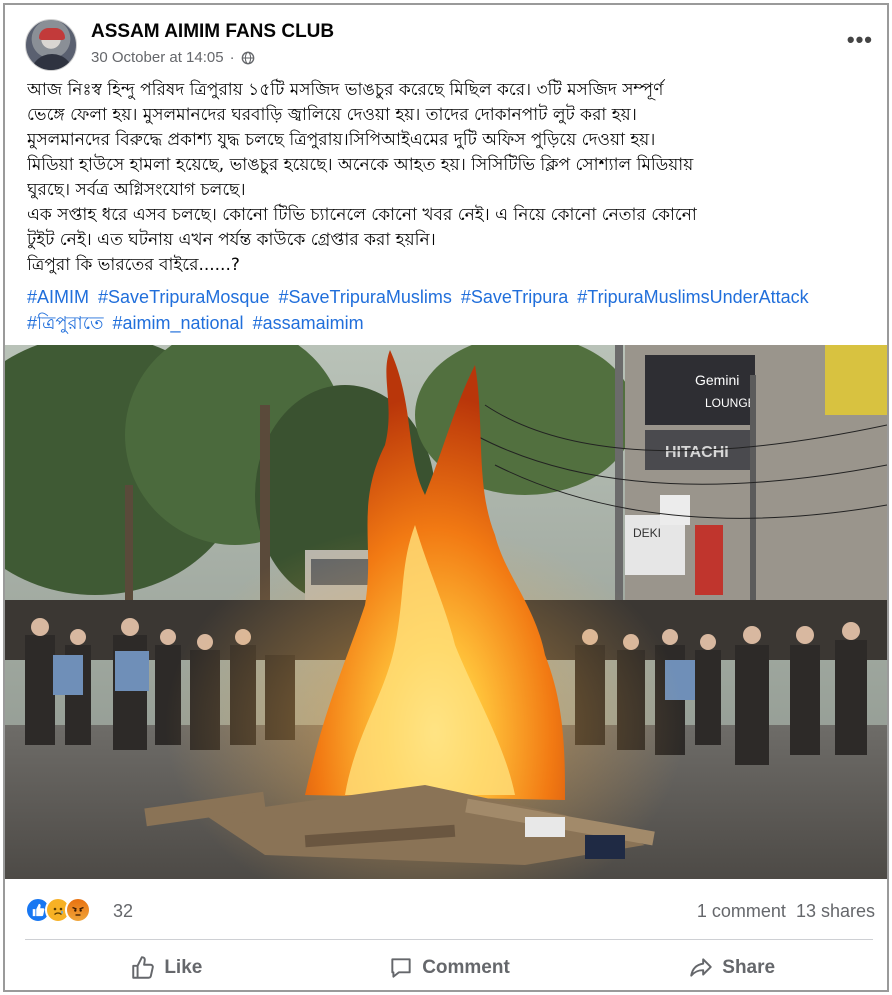 The width and height of the screenshot is (892, 995). What do you see at coordinates (52, 34) in the screenshot?
I see `avatar-cap` at bounding box center [52, 34].